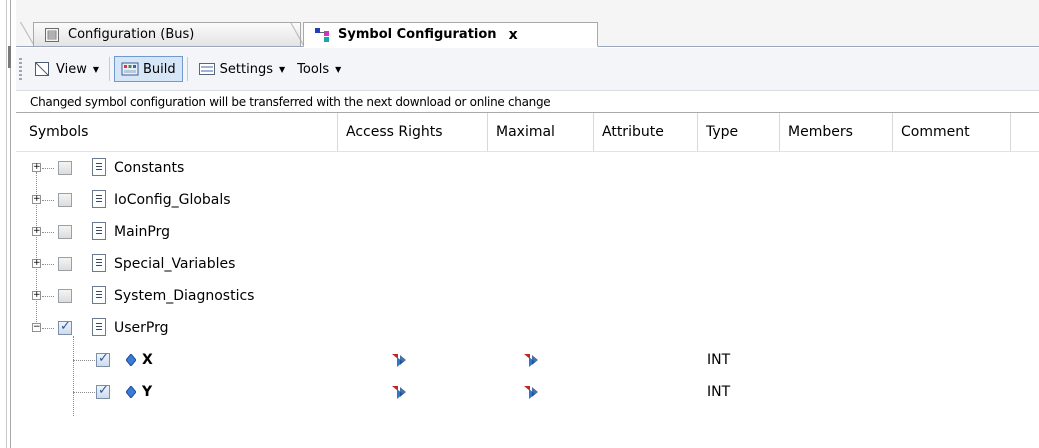 The height and width of the screenshot is (448, 1039). I want to click on column-attribute: Attribute, so click(646, 132).